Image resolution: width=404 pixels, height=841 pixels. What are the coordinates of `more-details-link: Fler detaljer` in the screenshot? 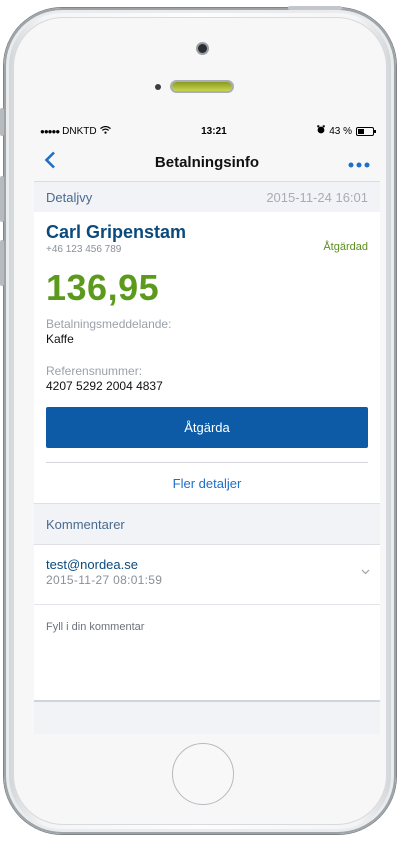 It's located at (207, 483).